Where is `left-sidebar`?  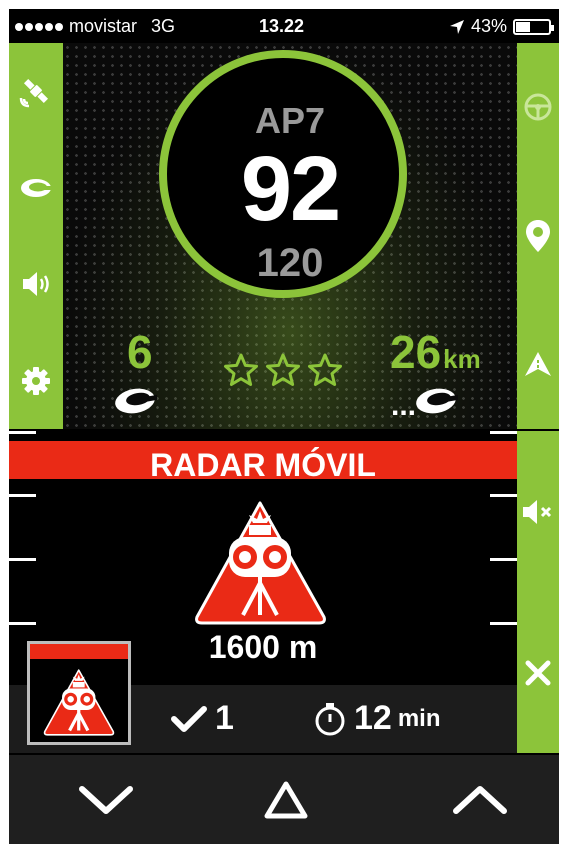 left-sidebar is located at coordinates (36, 236).